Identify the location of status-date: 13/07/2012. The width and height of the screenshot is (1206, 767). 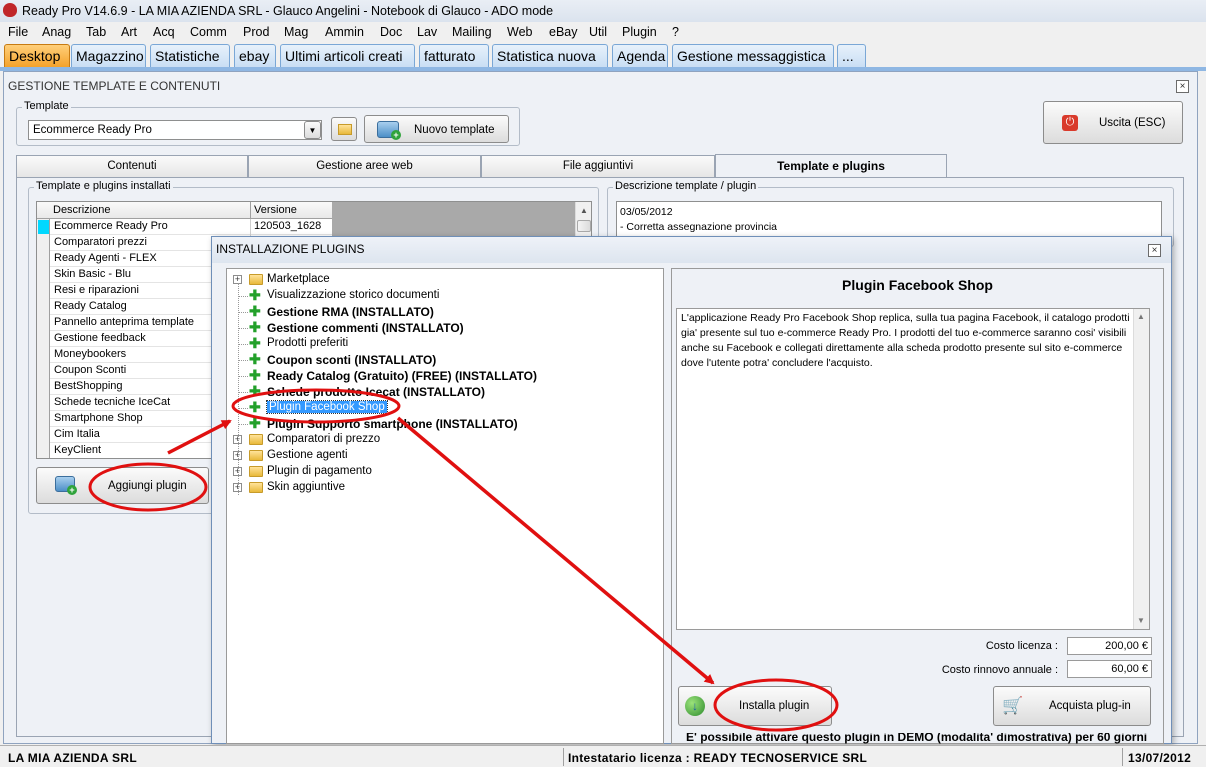
(1160, 758).